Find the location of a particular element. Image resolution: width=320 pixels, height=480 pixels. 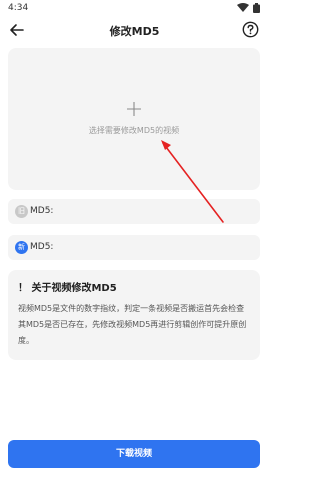

old-md5-label: MD5: is located at coordinates (42, 211).